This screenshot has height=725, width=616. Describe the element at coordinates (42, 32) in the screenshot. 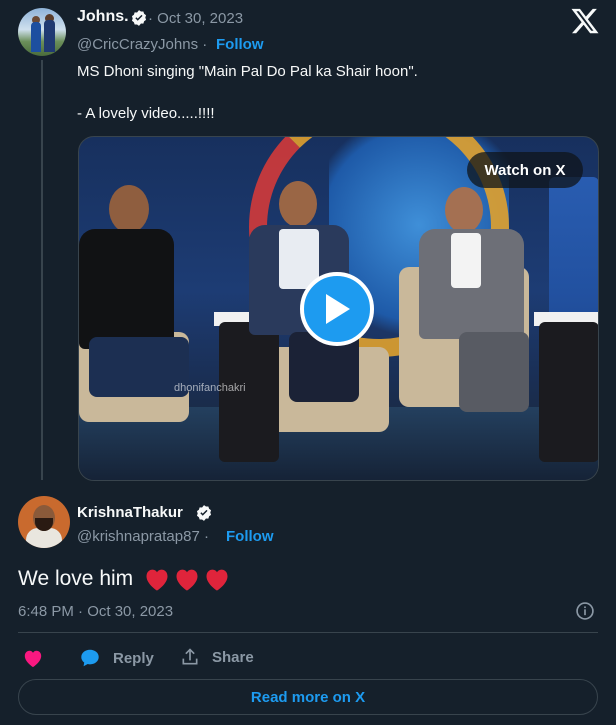

I see `parent-author-avatar` at that location.